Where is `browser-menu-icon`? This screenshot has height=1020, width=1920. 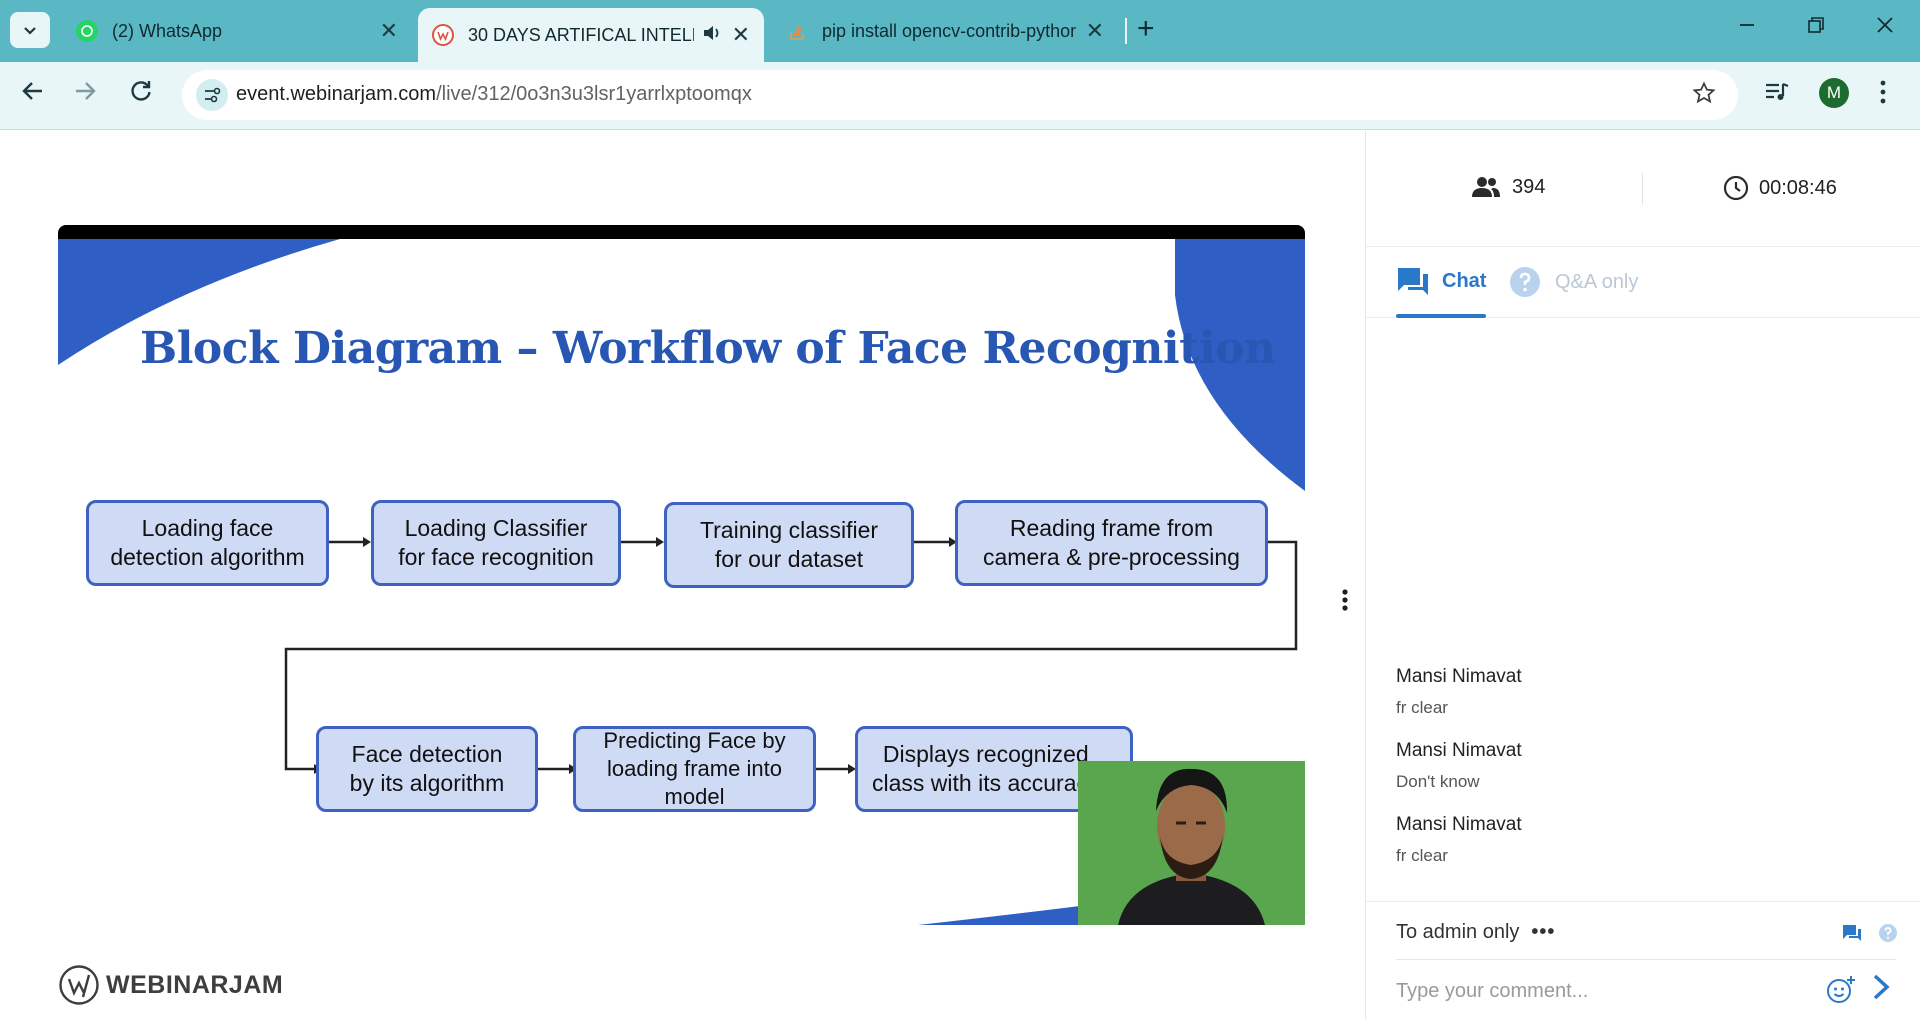
browser-menu-icon is located at coordinates (1883, 94).